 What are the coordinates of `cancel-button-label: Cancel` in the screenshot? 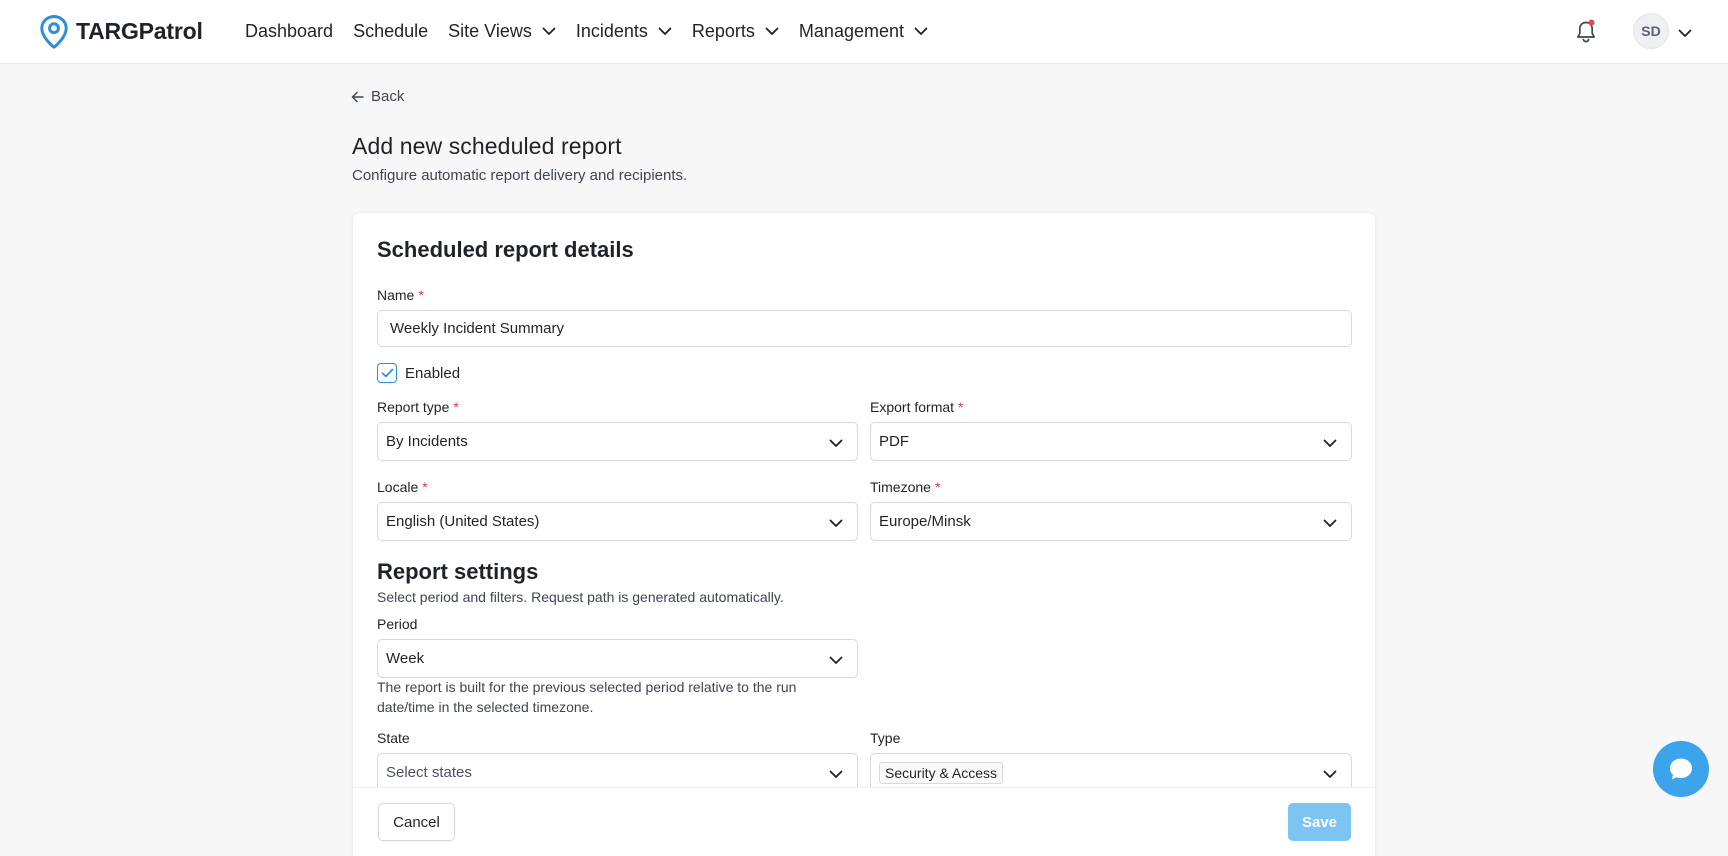 It's located at (416, 822).